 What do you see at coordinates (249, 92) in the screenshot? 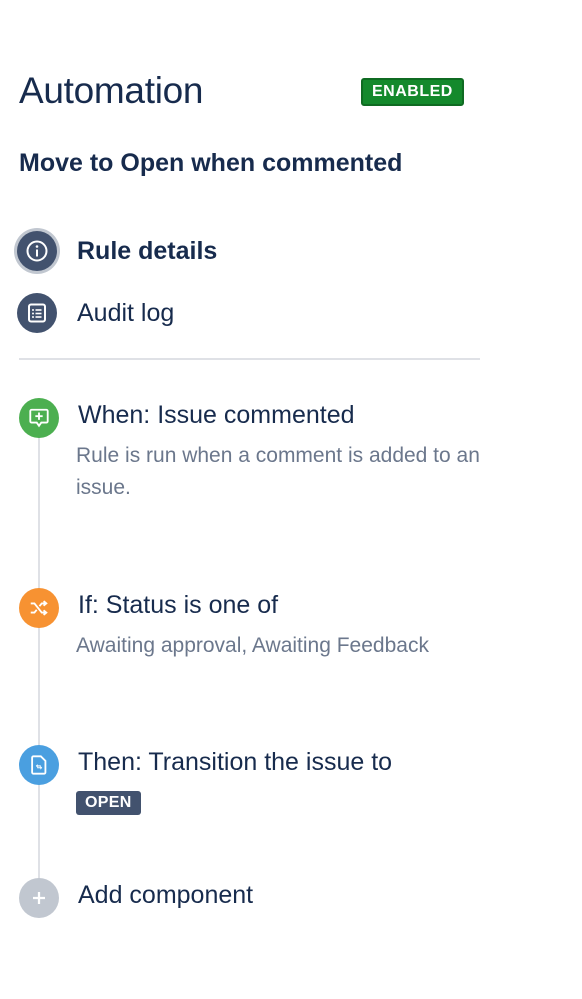
I see `automation-header: Automation ENABLED` at bounding box center [249, 92].